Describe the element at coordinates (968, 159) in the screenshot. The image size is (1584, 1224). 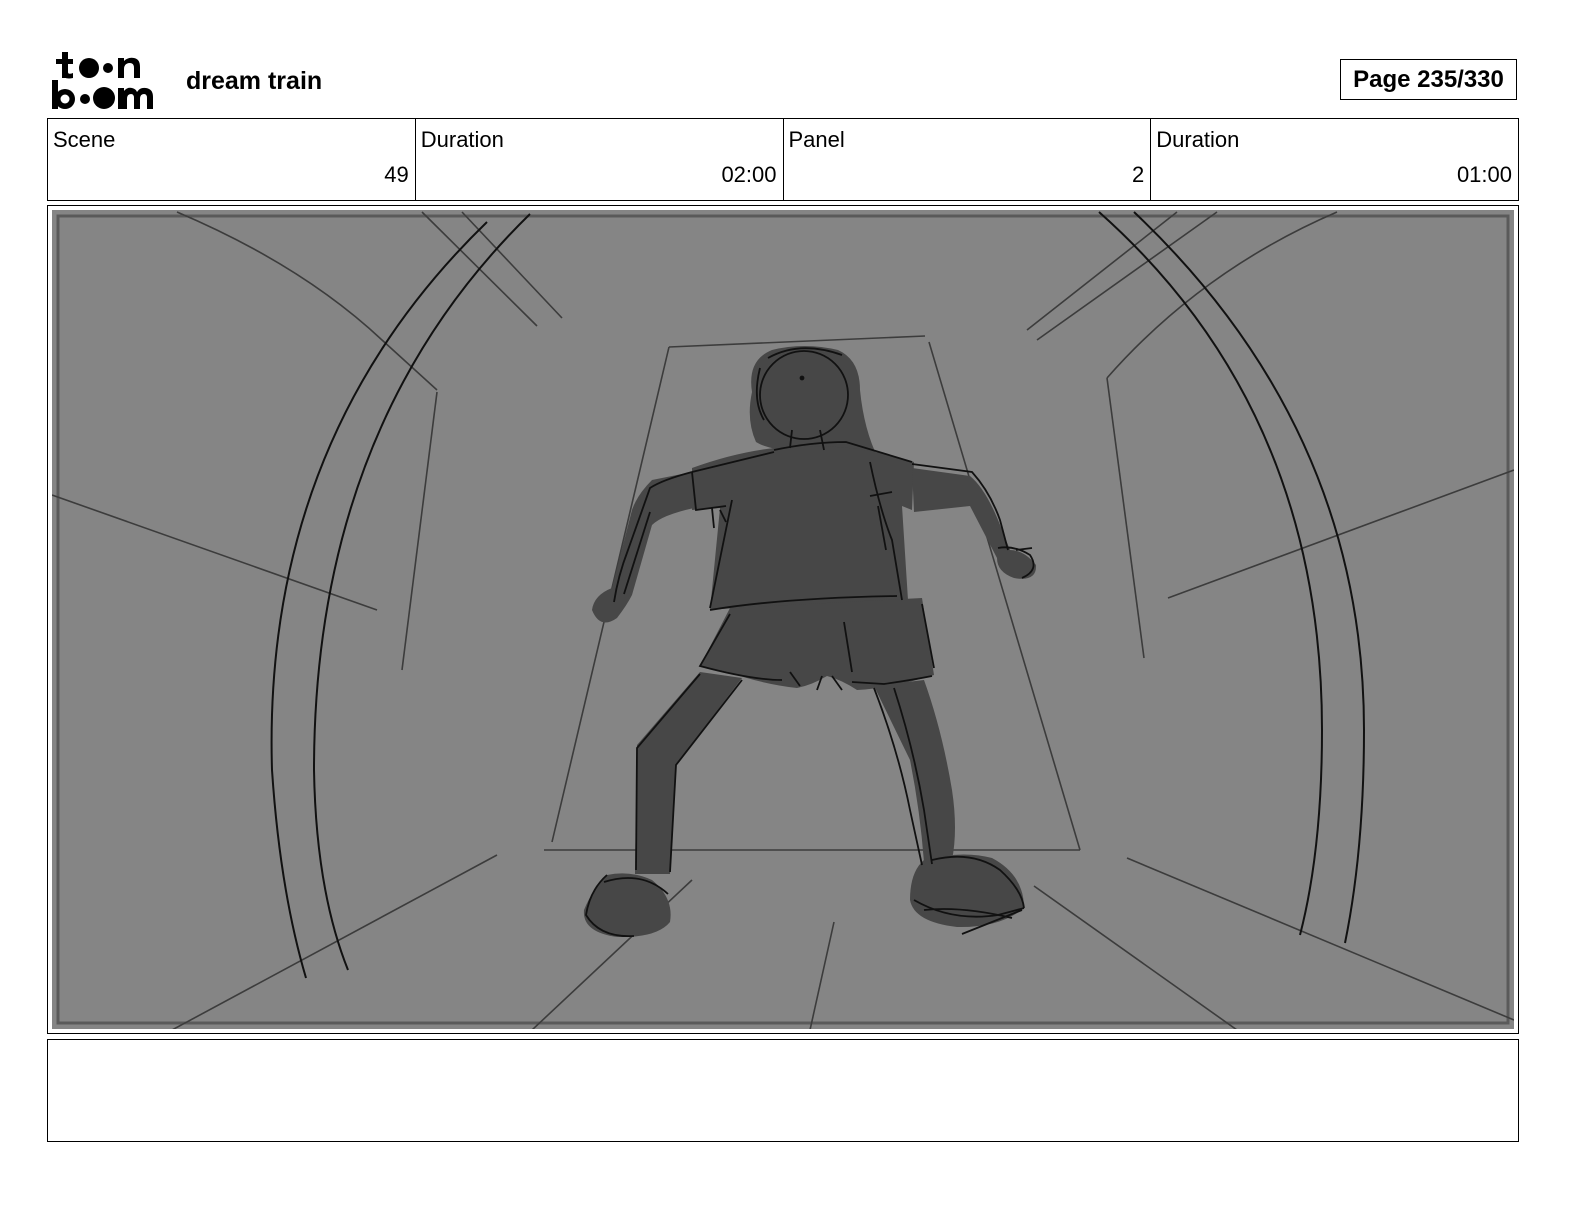
I see `panel-cell: Panel 2` at that location.